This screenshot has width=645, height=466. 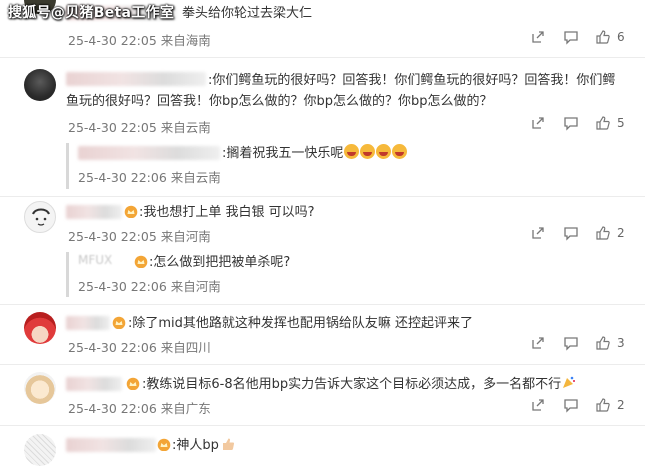 I want to click on comment-location: 来自海南, so click(x=185, y=40).